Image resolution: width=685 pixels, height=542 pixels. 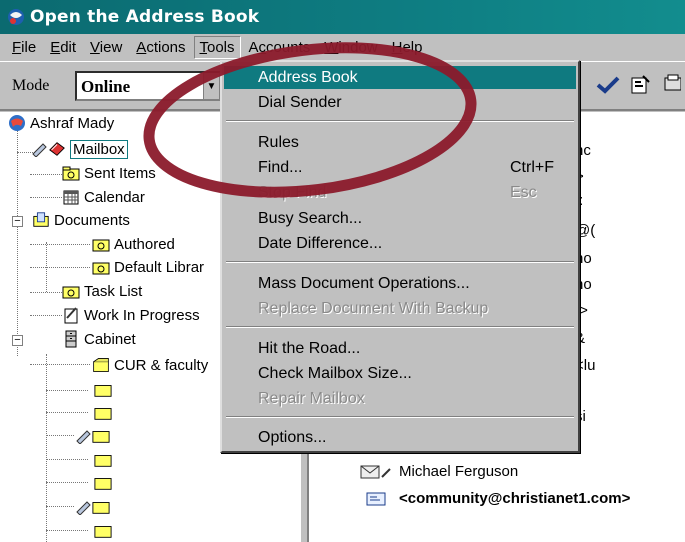 What do you see at coordinates (150, 365) in the screenshot?
I see `tree-item-cur-faculty: CUR & faculty` at bounding box center [150, 365].